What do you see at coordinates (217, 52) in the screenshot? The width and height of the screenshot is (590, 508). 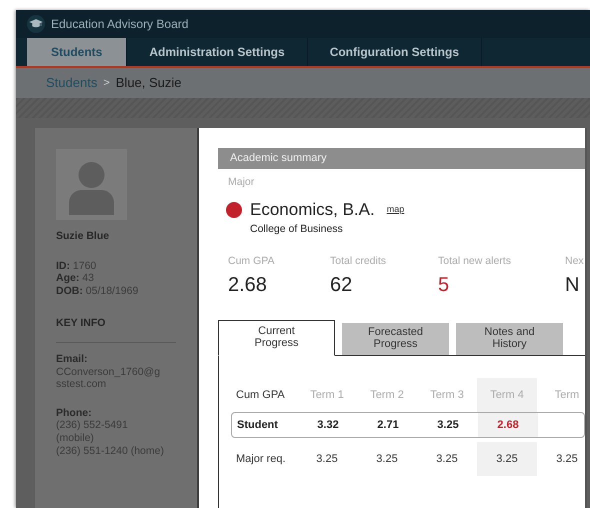 I see `nav-tab: Administration Settings` at bounding box center [217, 52].